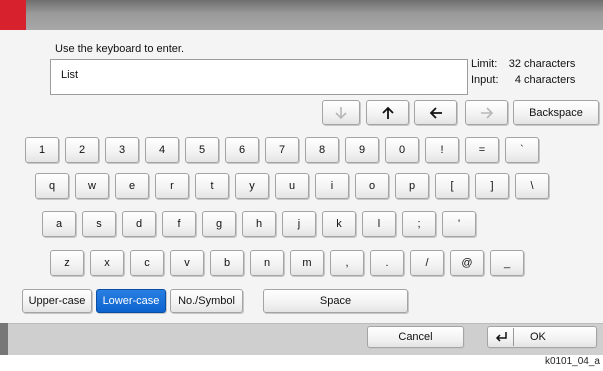  What do you see at coordinates (132, 186) in the screenshot?
I see `key: e` at bounding box center [132, 186].